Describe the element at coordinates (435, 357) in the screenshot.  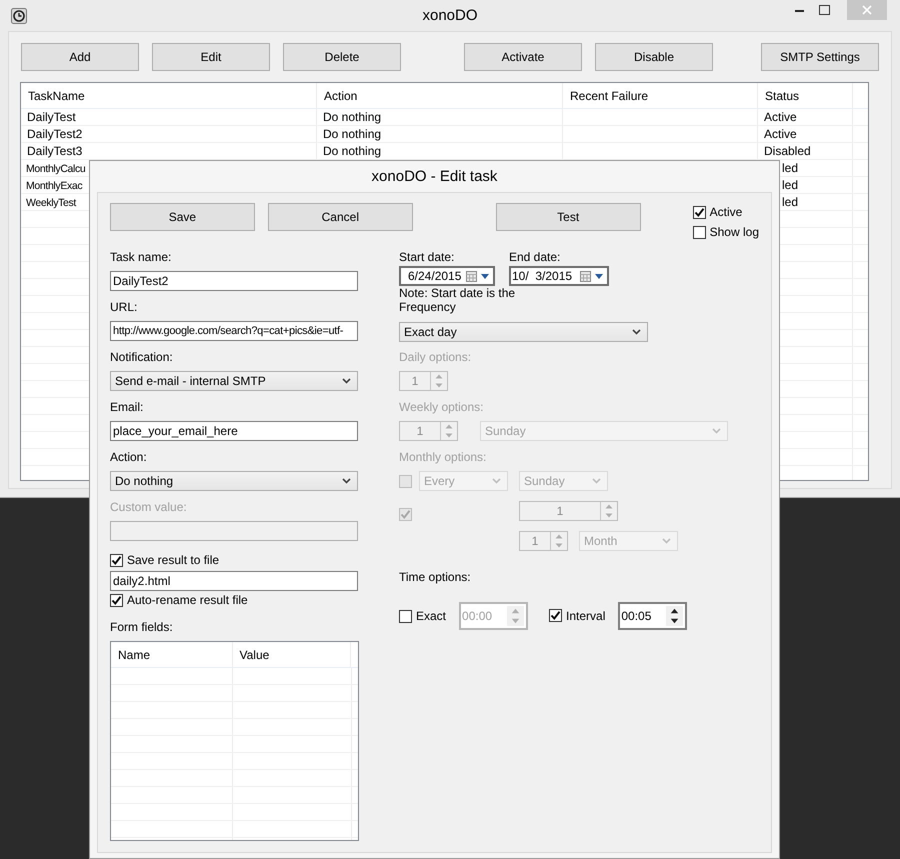
I see `field-label: Daily options:` at that location.